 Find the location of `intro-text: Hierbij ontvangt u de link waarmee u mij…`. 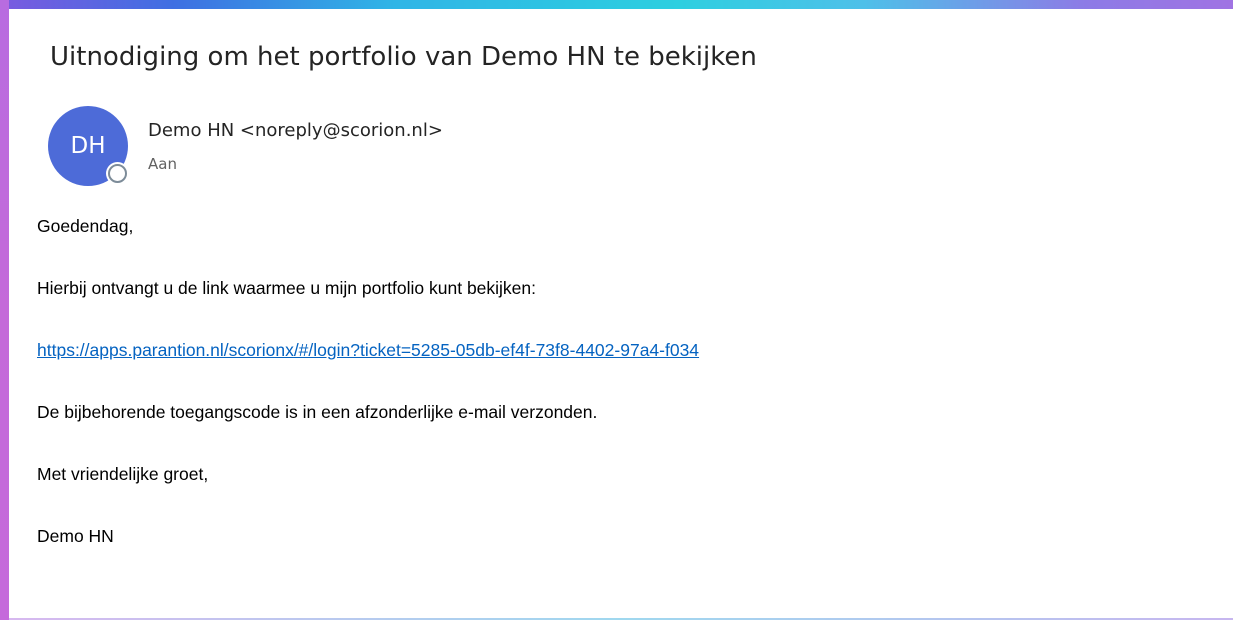

intro-text: Hierbij ontvangt u de link waarmee u mij… is located at coordinates (287, 288).